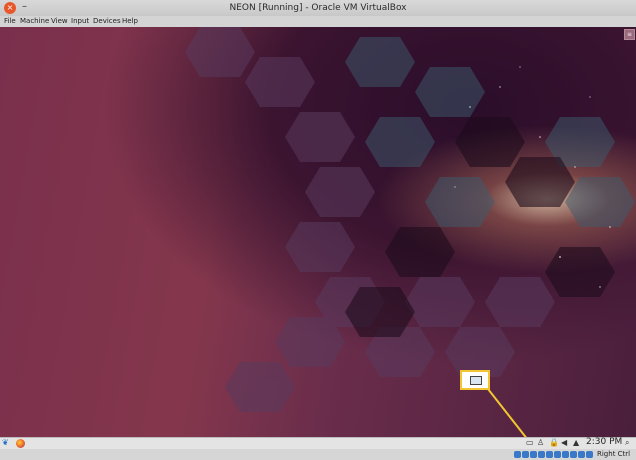 Image resolution: width=636 pixels, height=460 pixels. Describe the element at coordinates (549, 454) in the screenshot. I see `usb-icon` at that location.